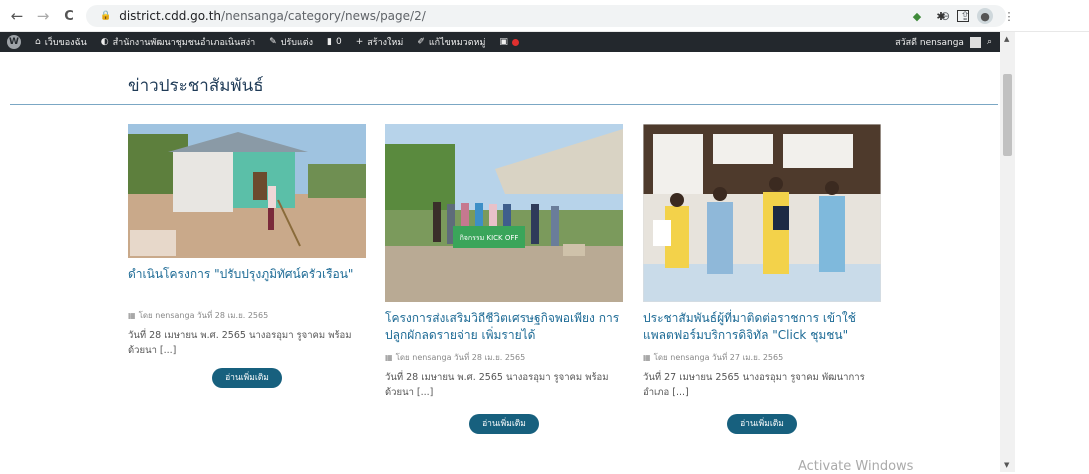 Image resolution: width=1089 pixels, height=474 pixels. Describe the element at coordinates (104, 42) in the screenshot. I see `dashboard-icon: ◐` at that location.